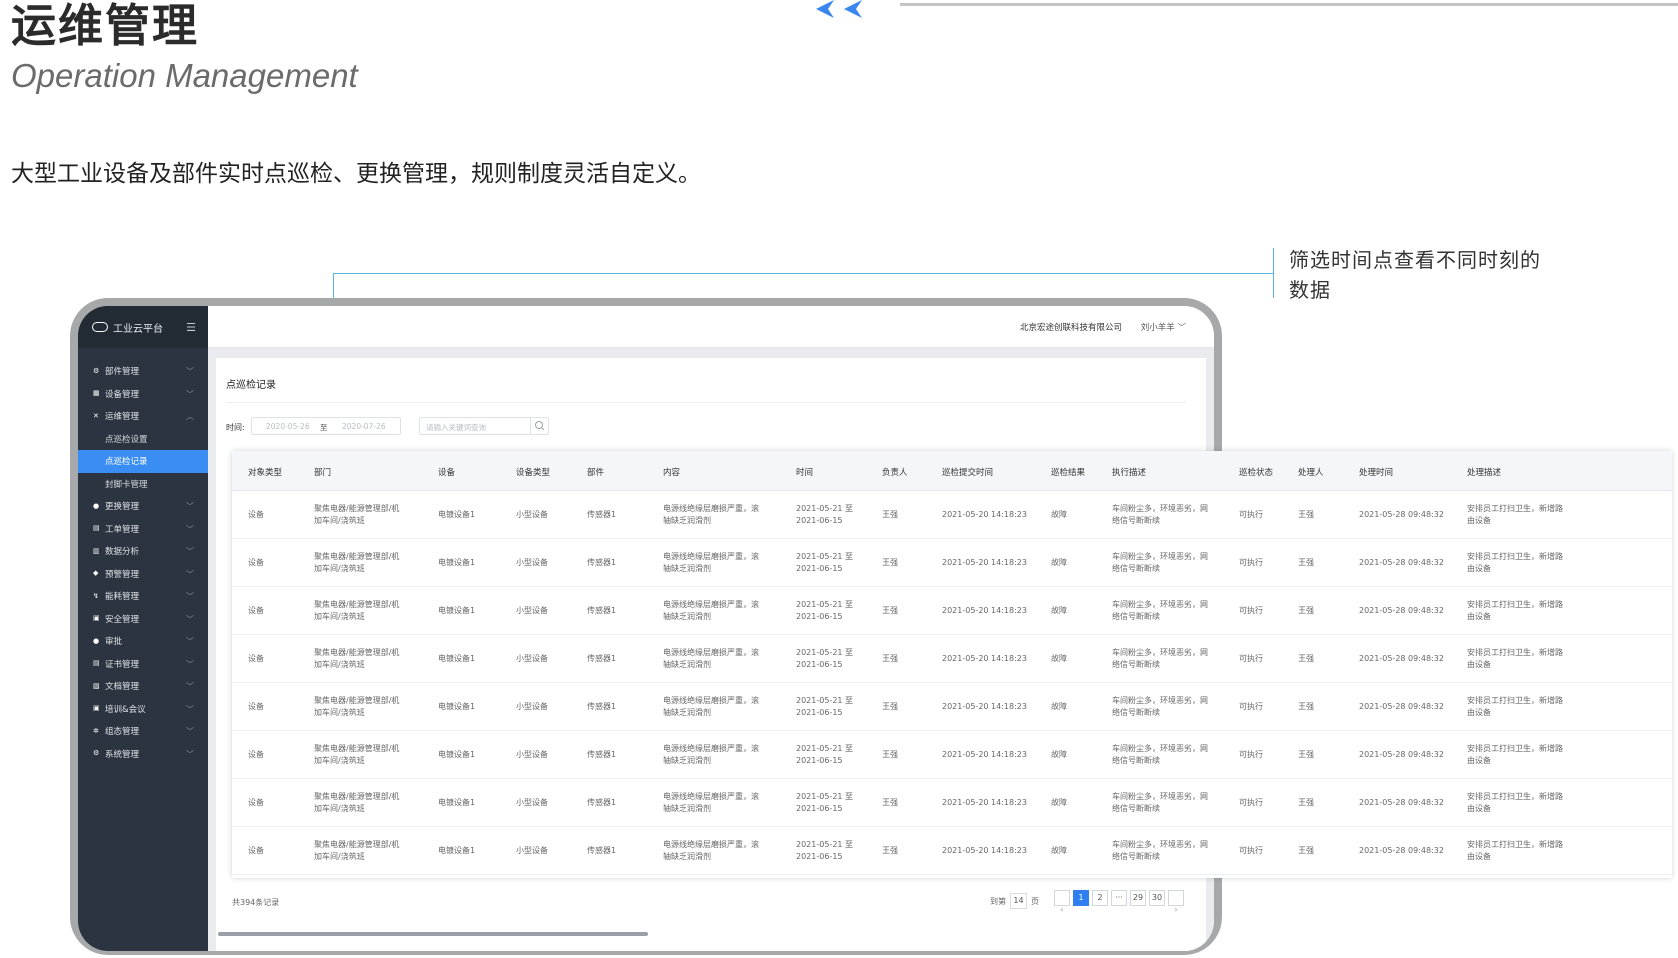 The height and width of the screenshot is (958, 1678). Describe the element at coordinates (1070, 328) in the screenshot. I see `company-name: 北京宏途创联科技有限公司` at that location.